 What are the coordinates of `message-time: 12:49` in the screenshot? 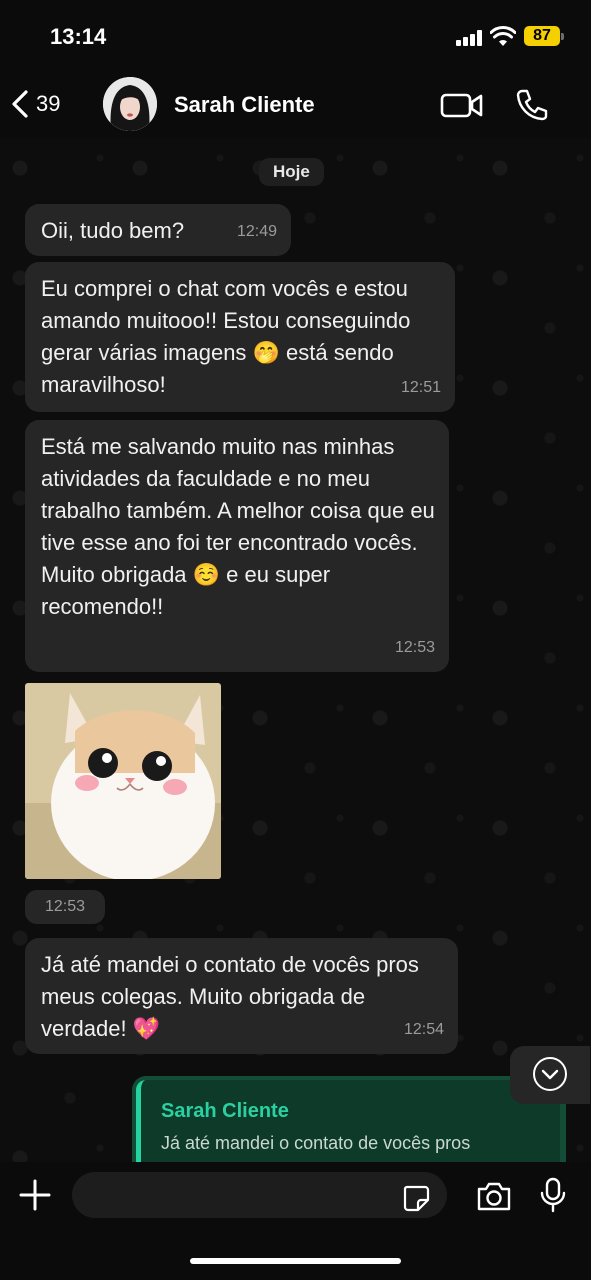 It's located at (256, 231).